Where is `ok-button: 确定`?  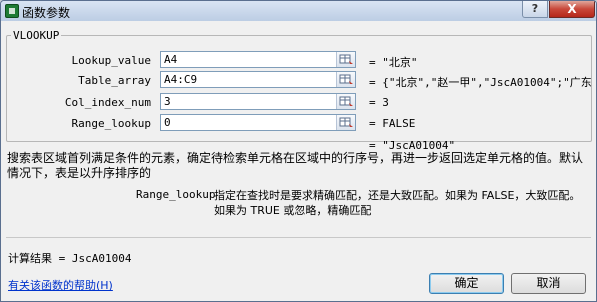
ok-button: 确定 is located at coordinates (466, 283).